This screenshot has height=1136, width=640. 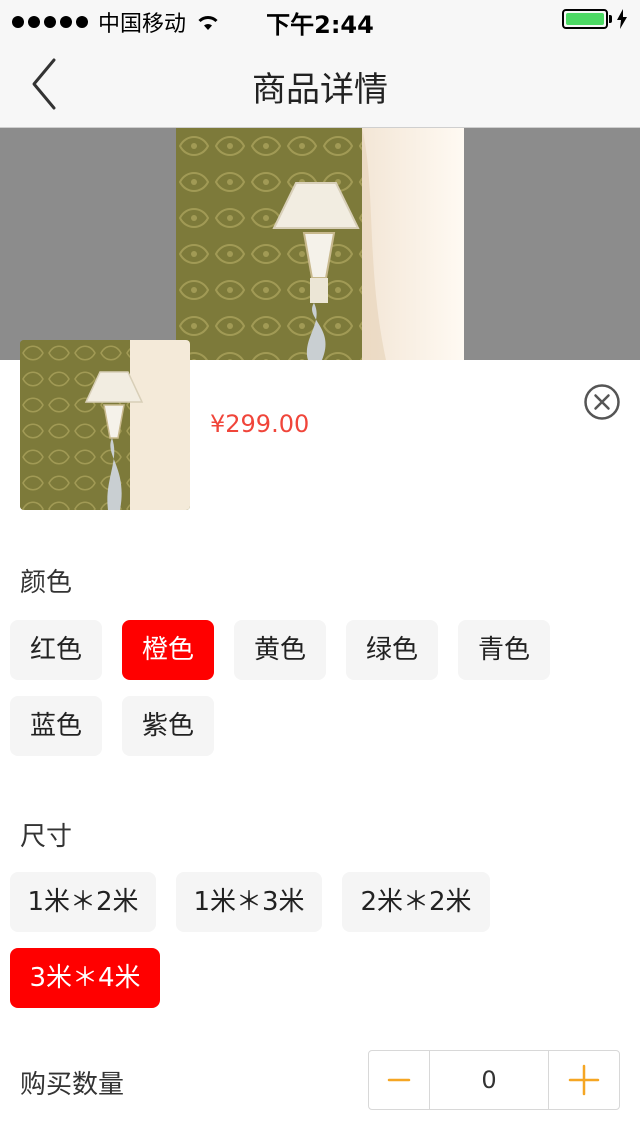 What do you see at coordinates (260, 424) in the screenshot?
I see `product-price: ¥299.00` at bounding box center [260, 424].